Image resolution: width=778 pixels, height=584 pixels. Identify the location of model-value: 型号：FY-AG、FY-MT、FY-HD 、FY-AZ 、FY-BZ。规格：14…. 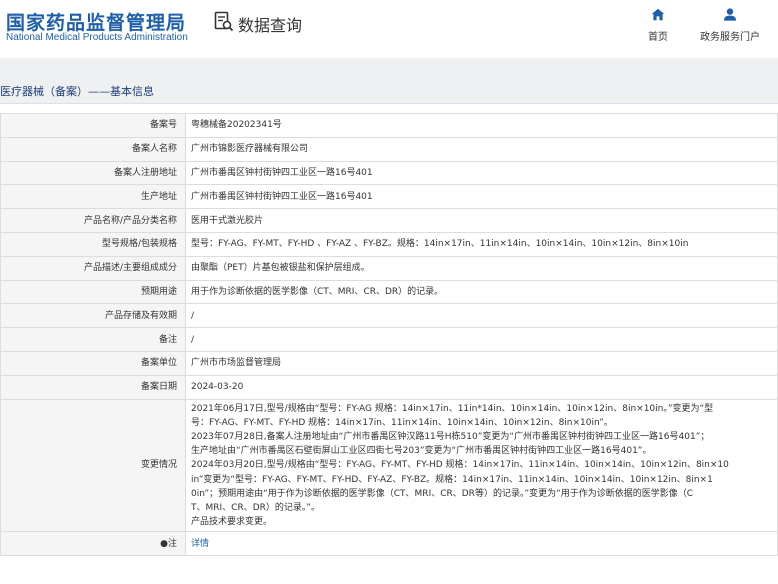
(481, 244).